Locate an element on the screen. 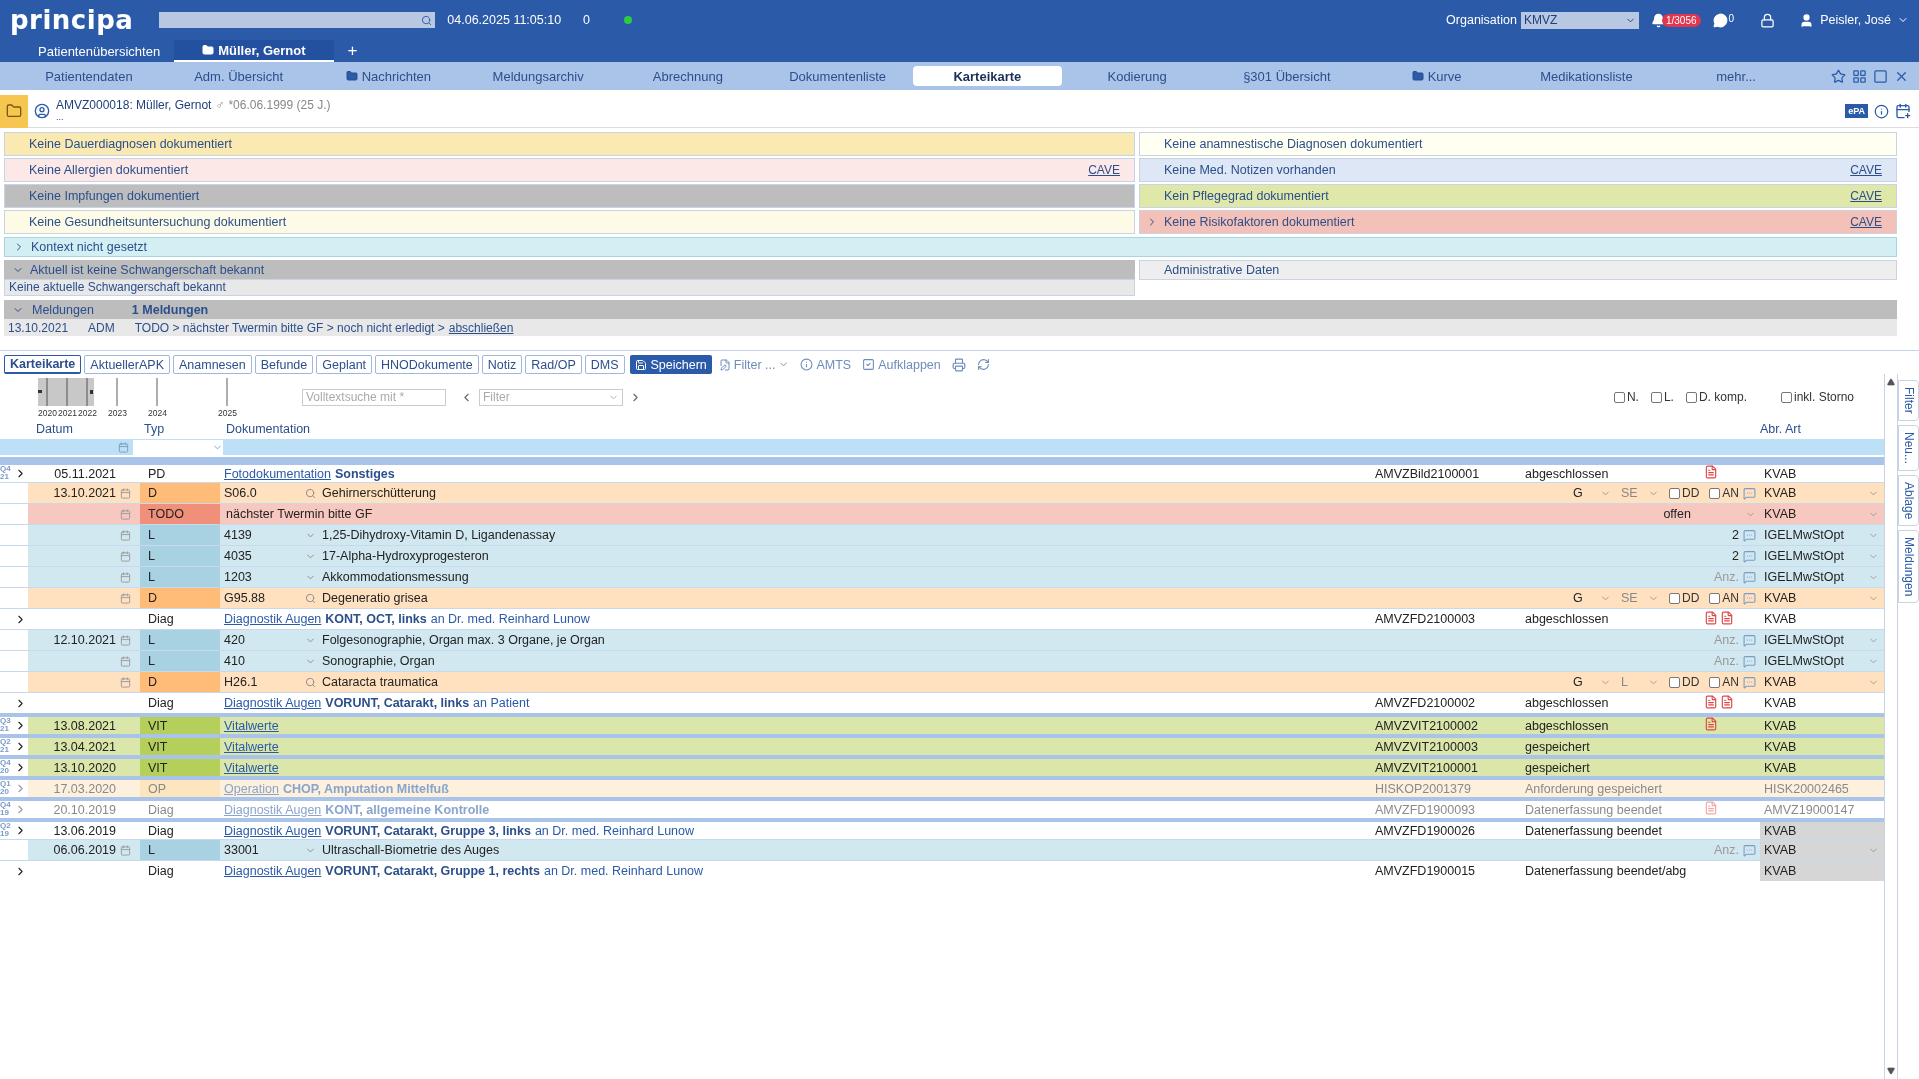  table-row: D H26.1 Cataracta traumatica G L DD AN KVAB is located at coordinates (956, 682).